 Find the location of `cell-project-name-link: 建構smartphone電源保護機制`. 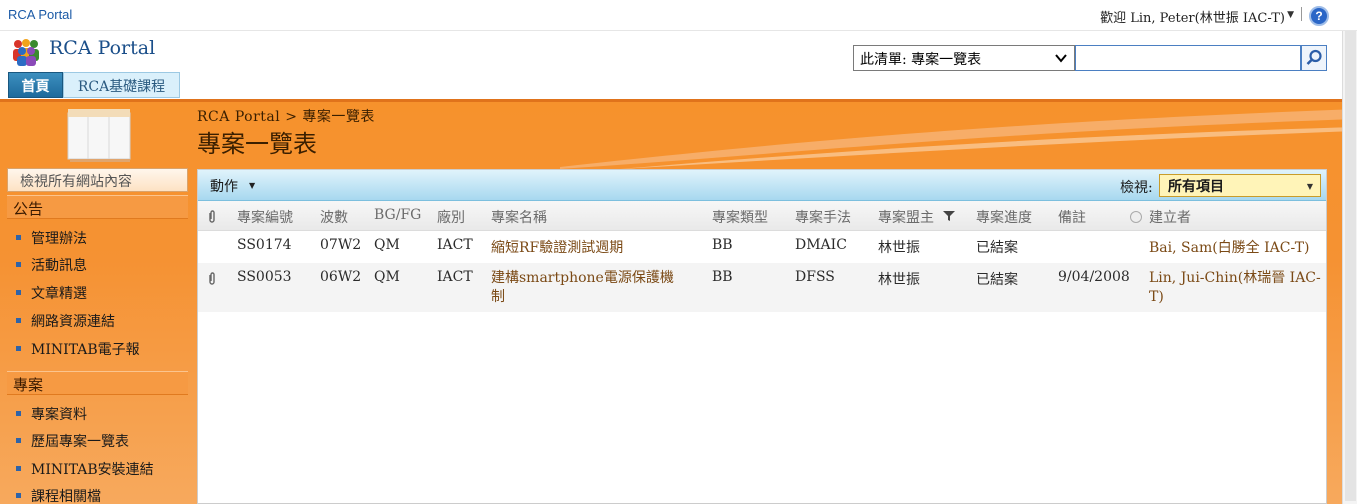

cell-project-name-link: 建構smartphone電源保護機制 is located at coordinates (584, 288).